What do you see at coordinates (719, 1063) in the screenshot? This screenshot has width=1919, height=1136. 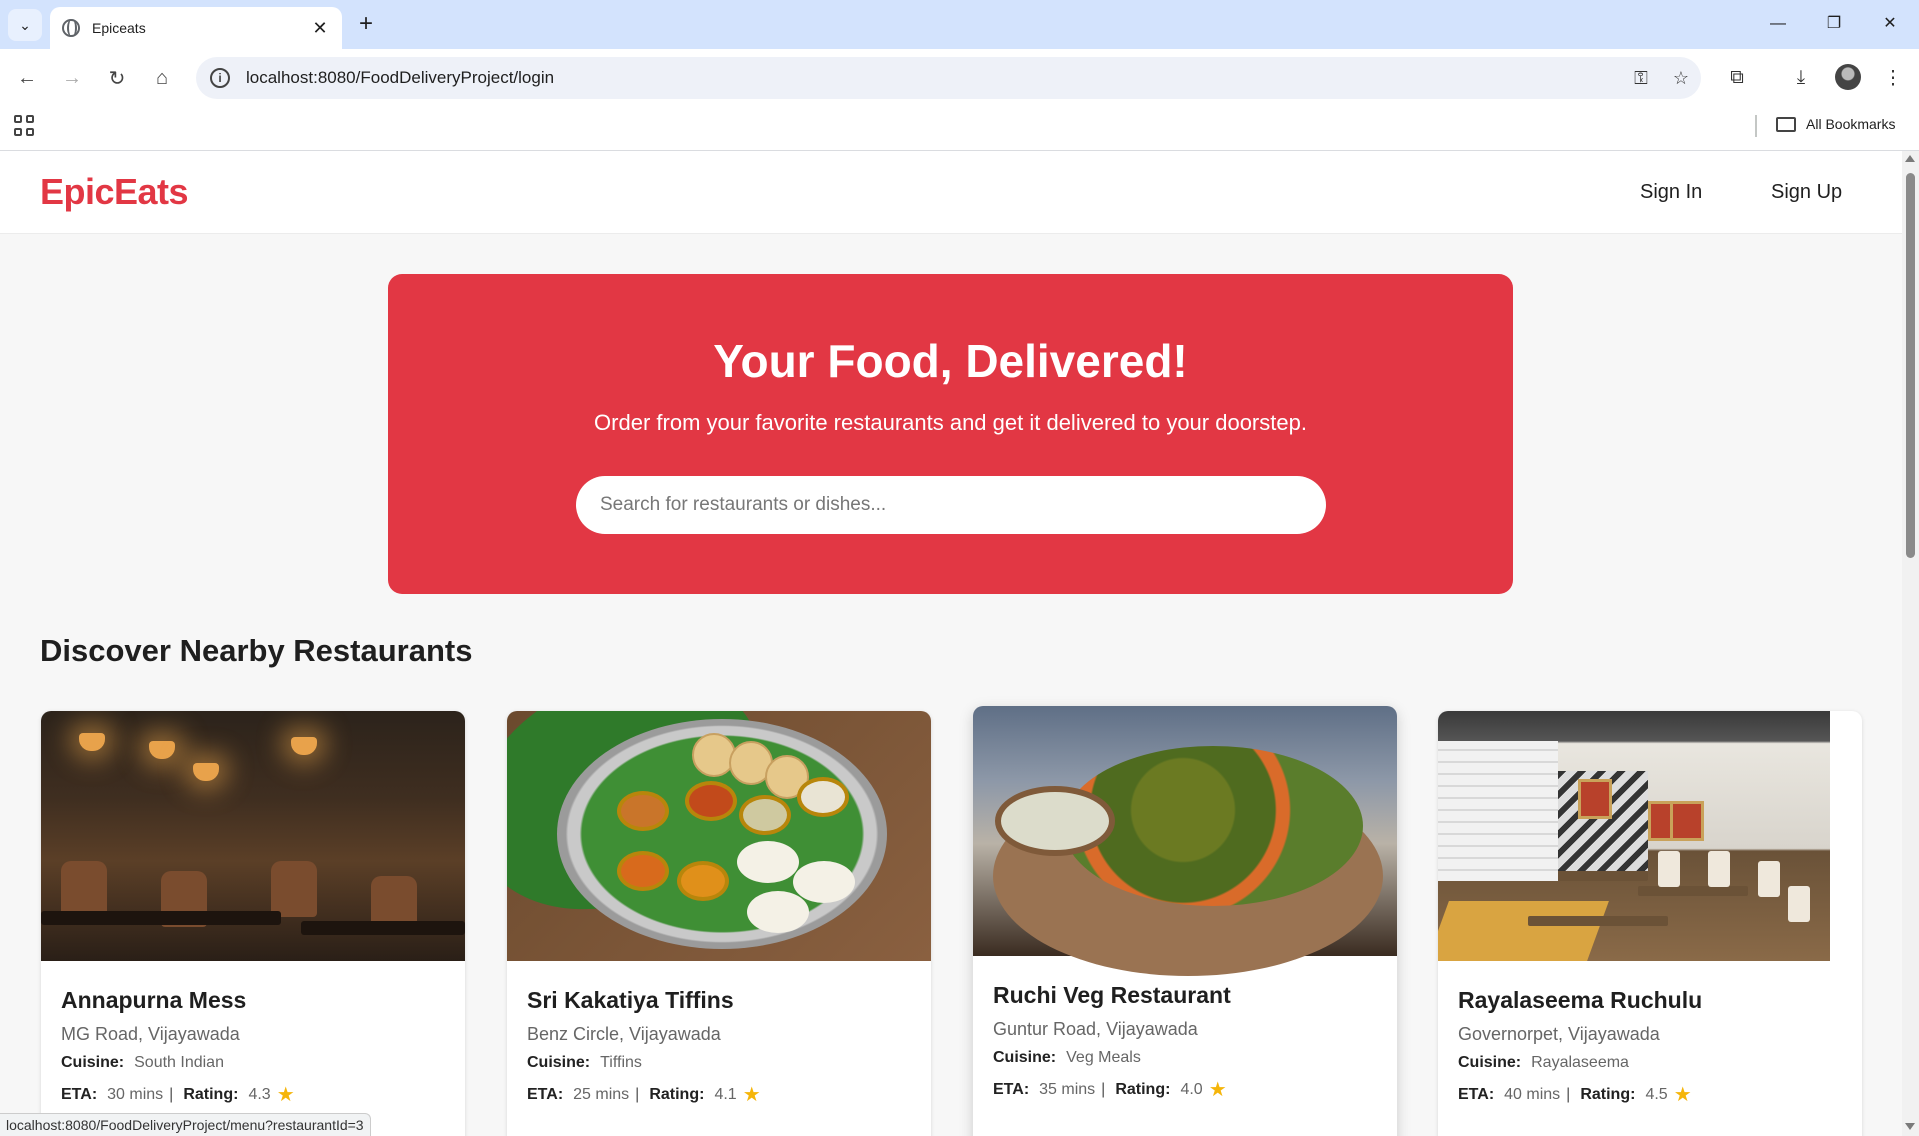 I see `cuisine-row: Cuisine: Tiffins` at bounding box center [719, 1063].